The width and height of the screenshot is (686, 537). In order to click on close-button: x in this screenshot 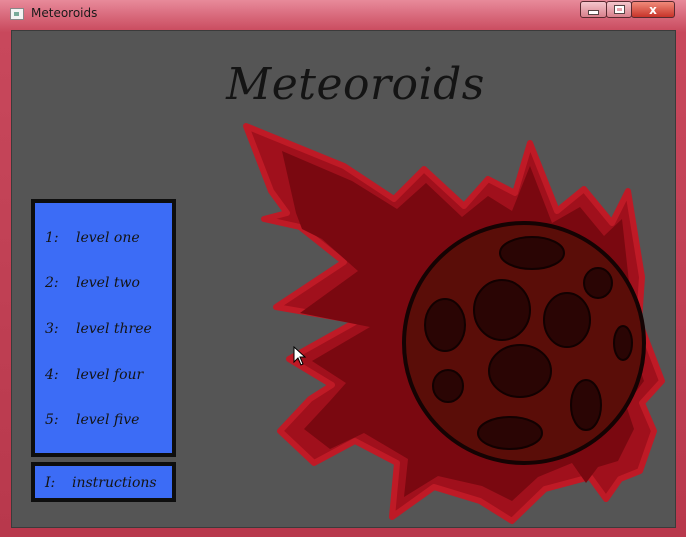, I will do `click(653, 9)`.